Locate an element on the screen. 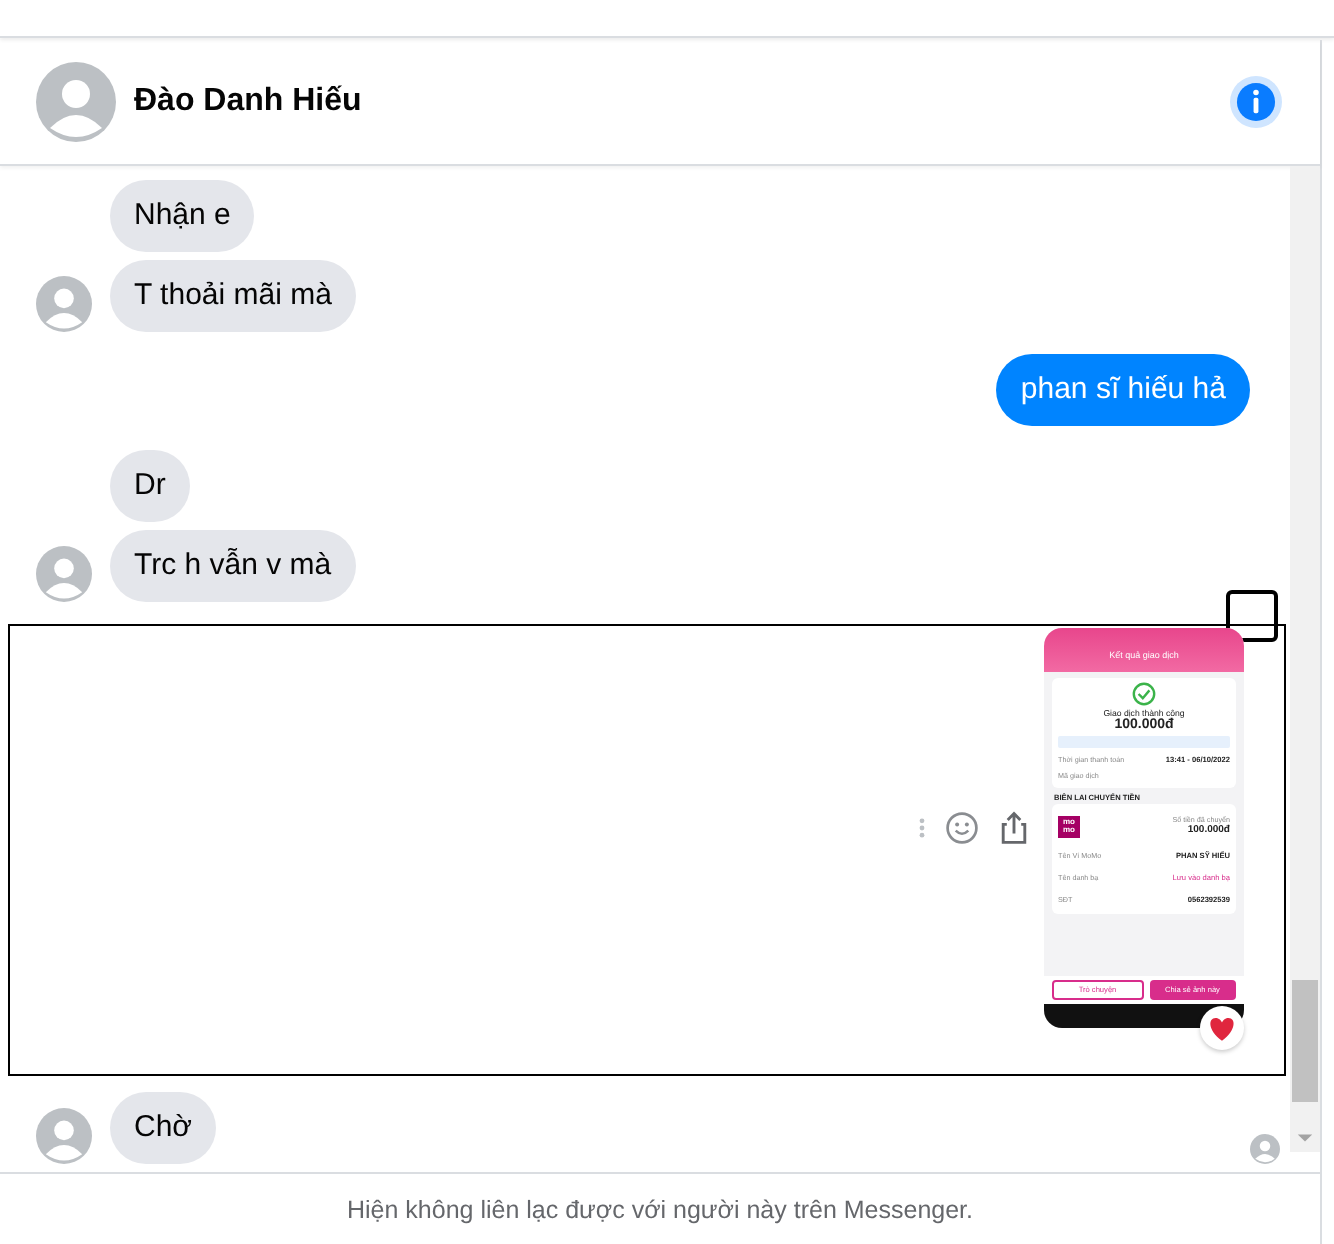 The width and height of the screenshot is (1334, 1244). message-bubble: phan sĩ hiếu hả is located at coordinates (1123, 390).